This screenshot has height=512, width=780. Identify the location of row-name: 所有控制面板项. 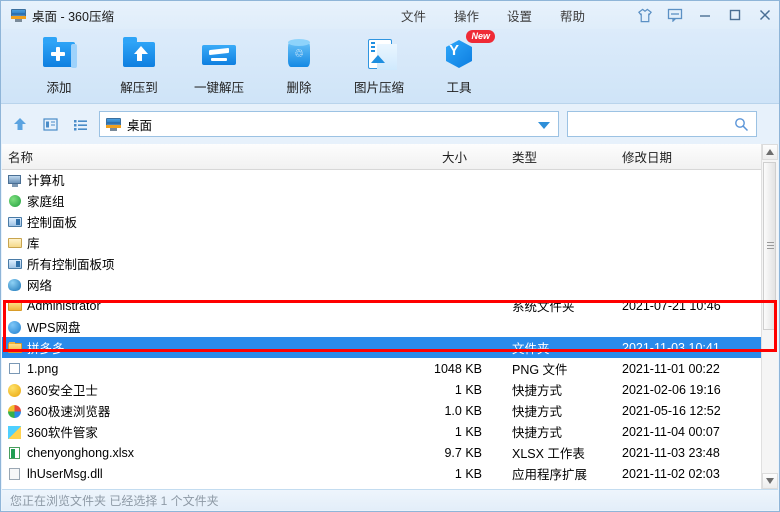
(61, 263).